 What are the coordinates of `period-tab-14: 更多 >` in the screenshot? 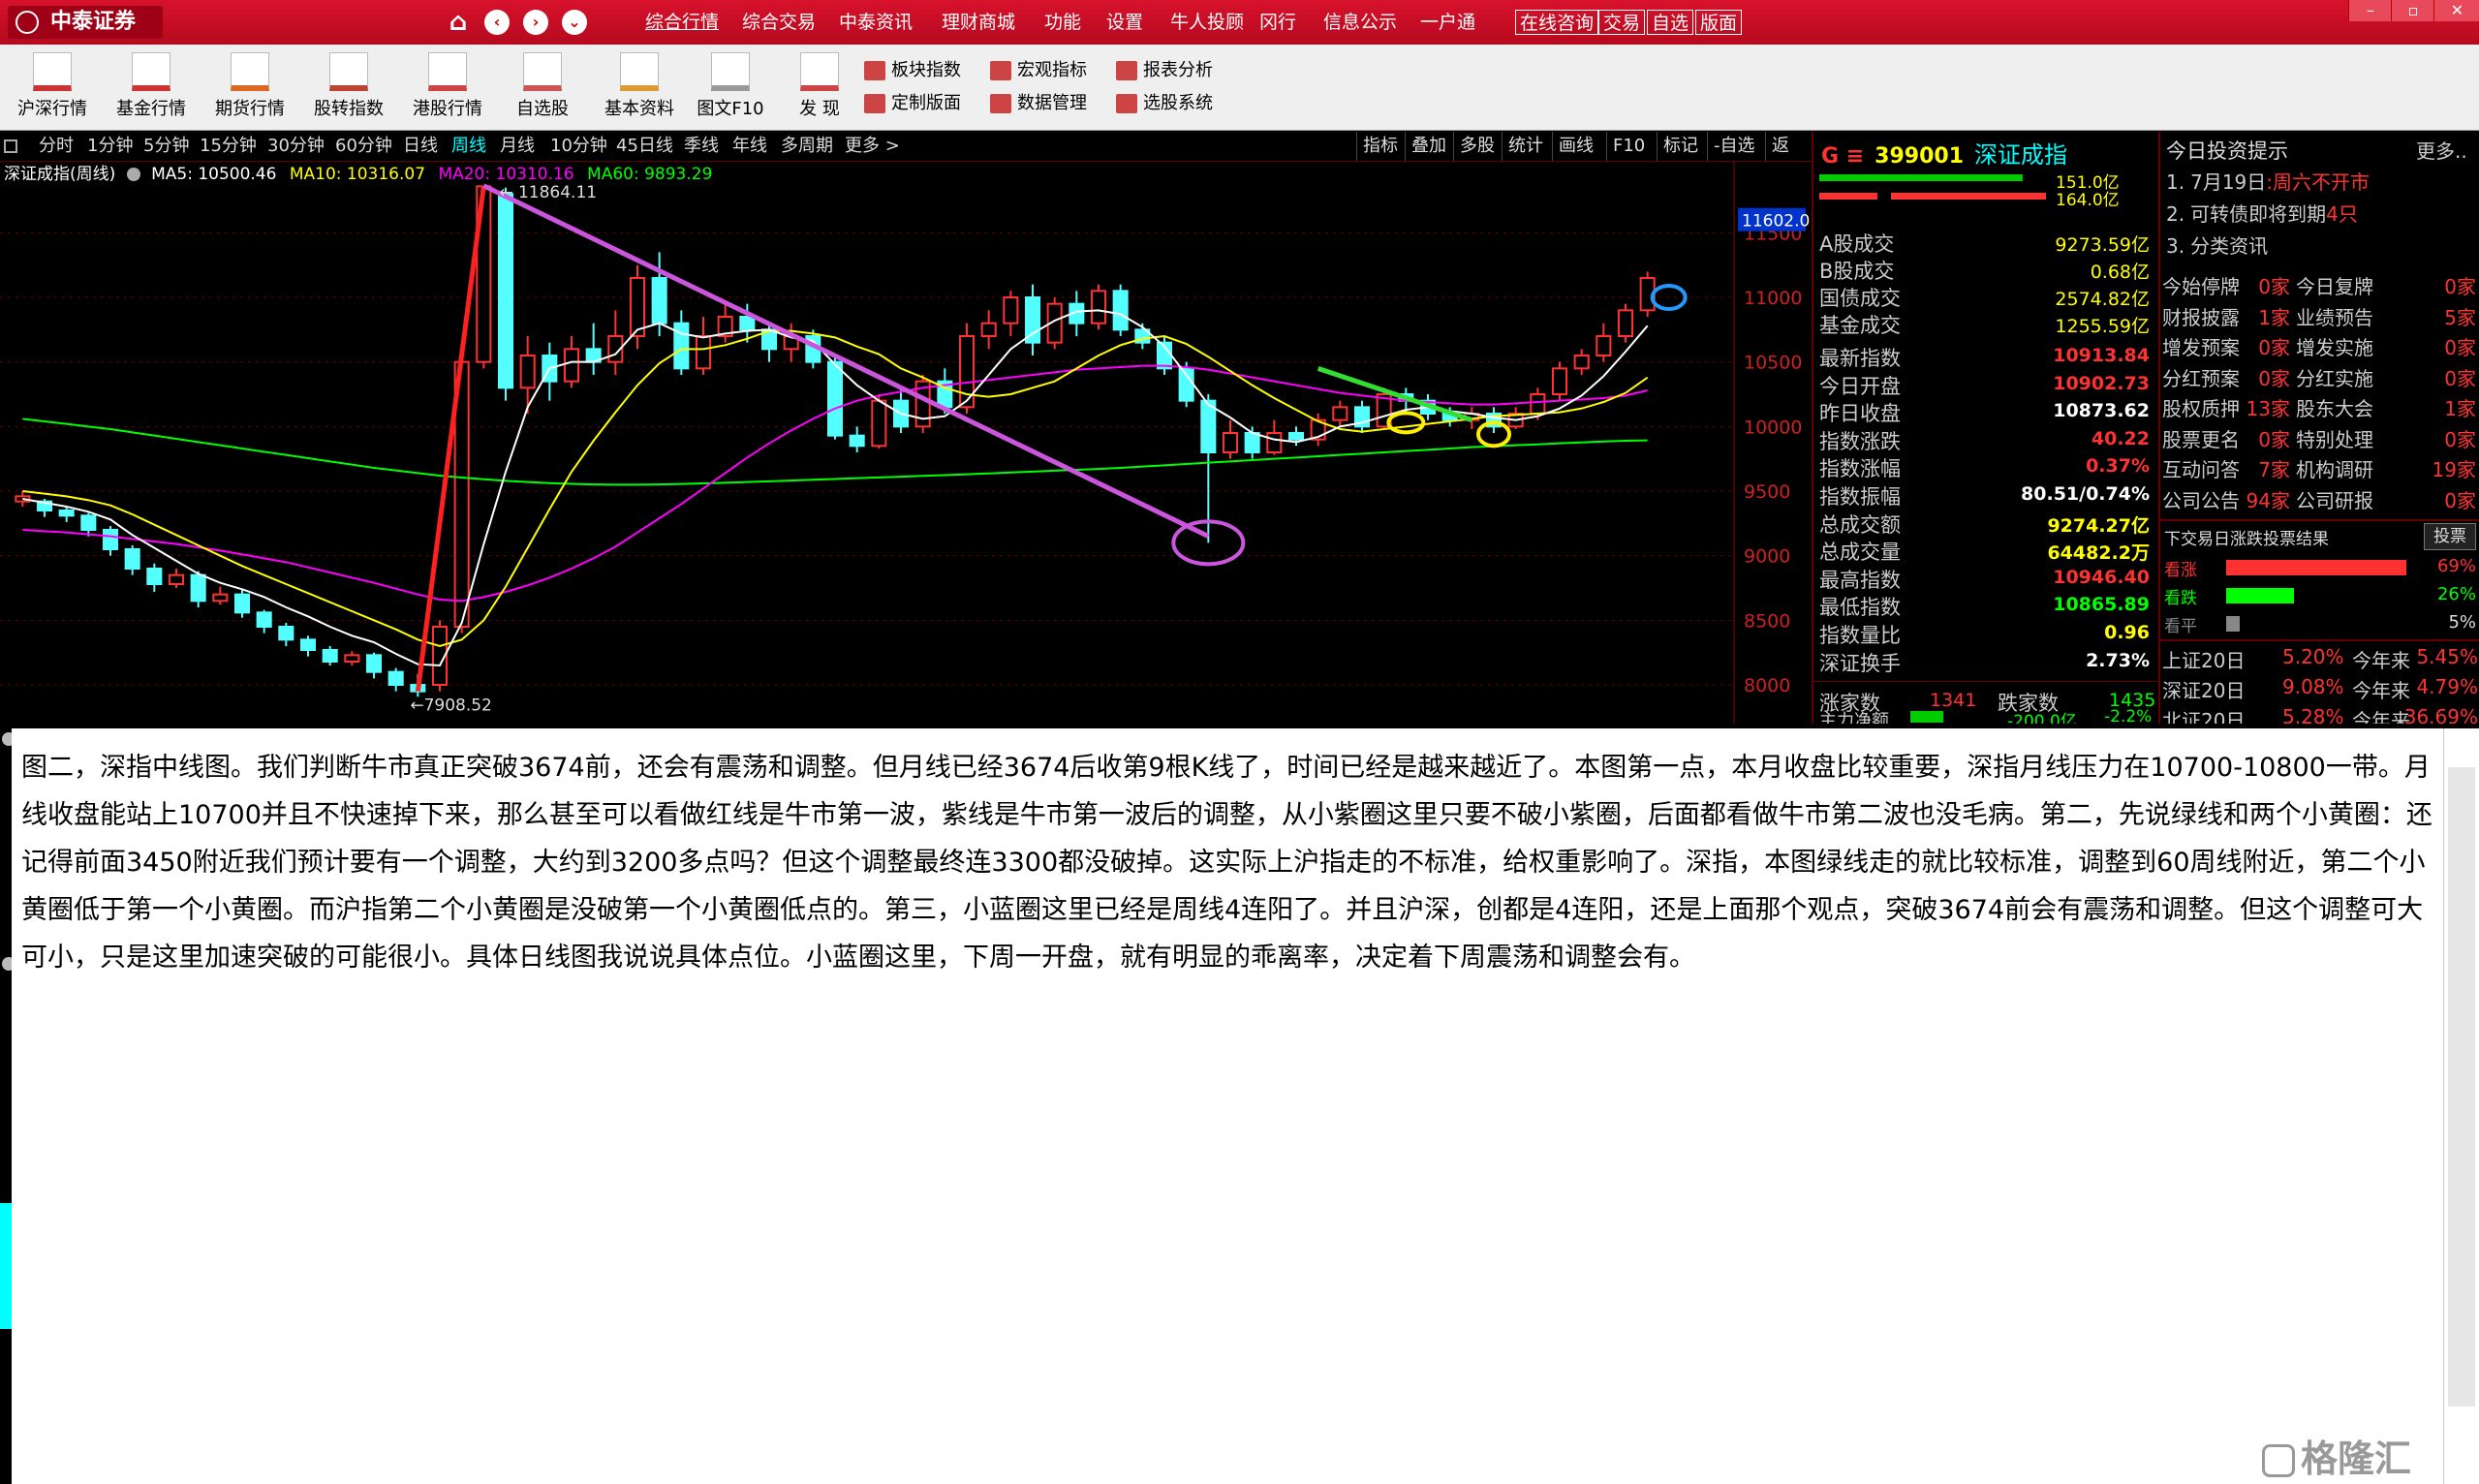 It's located at (872, 146).